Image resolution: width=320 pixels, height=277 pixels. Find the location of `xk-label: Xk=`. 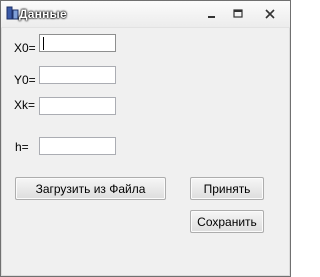

xk-label: Xk= is located at coordinates (25, 105).